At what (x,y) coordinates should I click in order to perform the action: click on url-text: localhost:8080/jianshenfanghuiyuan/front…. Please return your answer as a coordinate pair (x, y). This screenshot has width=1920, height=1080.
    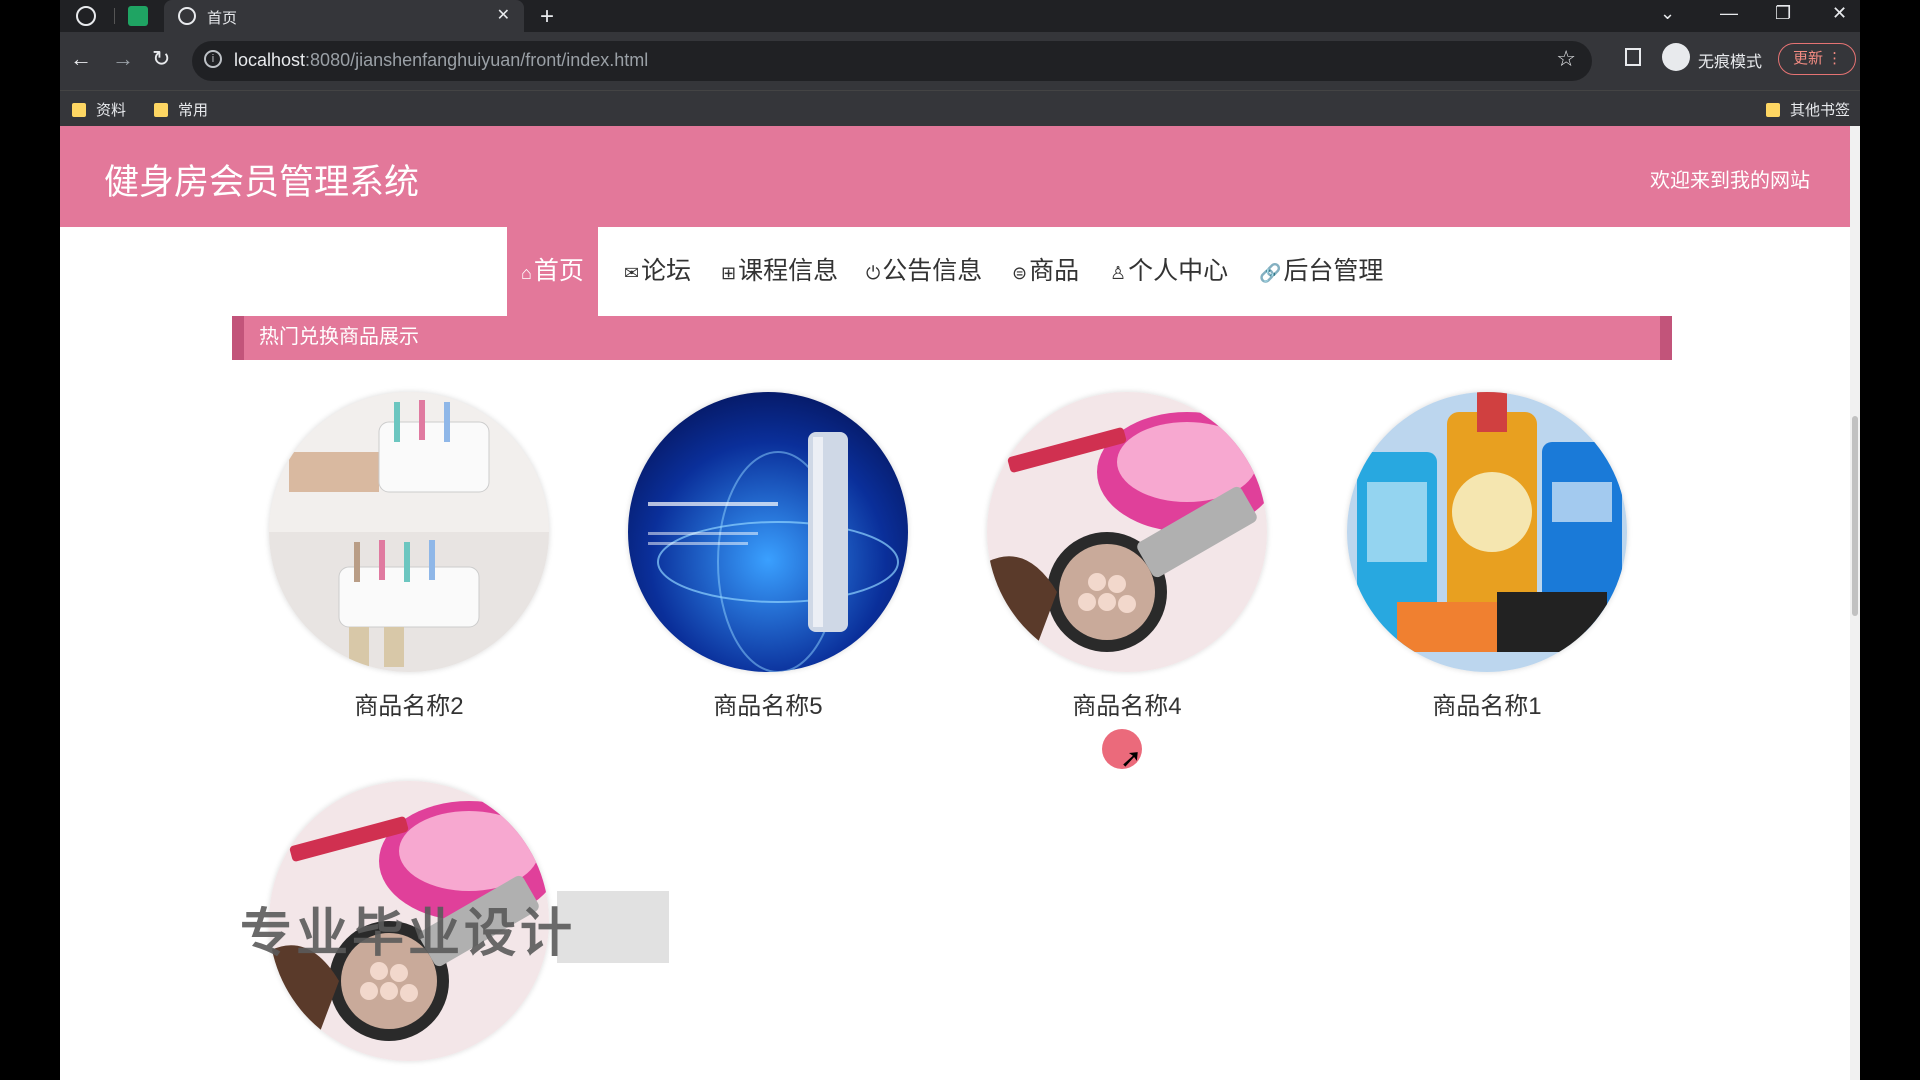
    Looking at the image, I should click on (441, 60).